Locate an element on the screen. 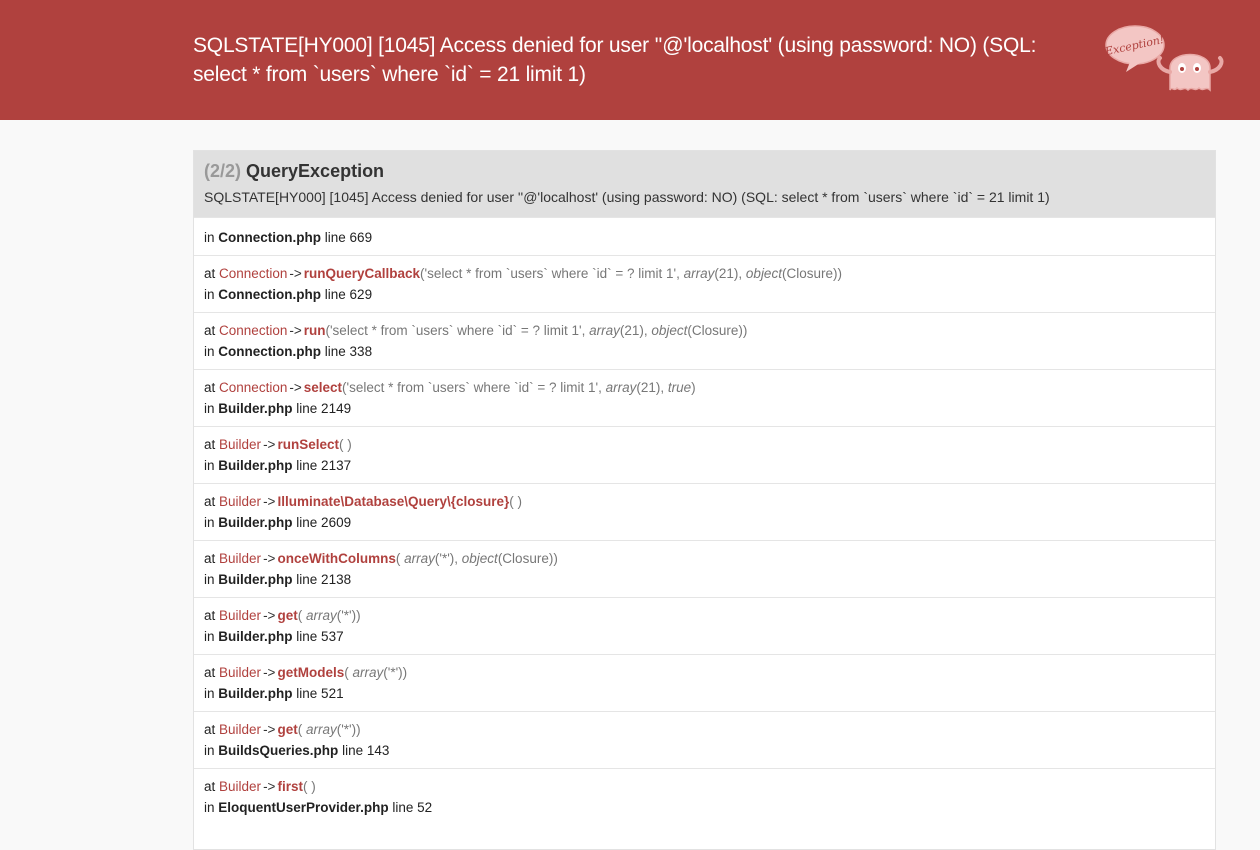 This screenshot has width=1260, height=850. exception-name: QueryException is located at coordinates (315, 171).